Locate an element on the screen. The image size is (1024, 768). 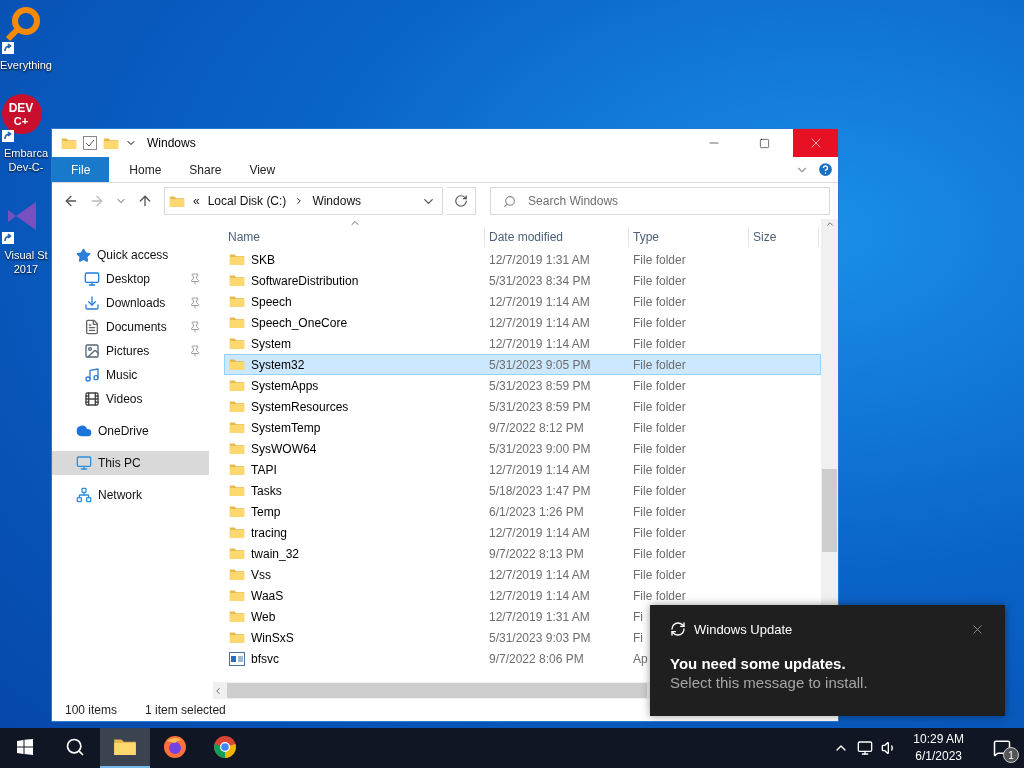
file-row: WaaS 12/7/2019 1:14 AM File folder is located at coordinates (522, 595).